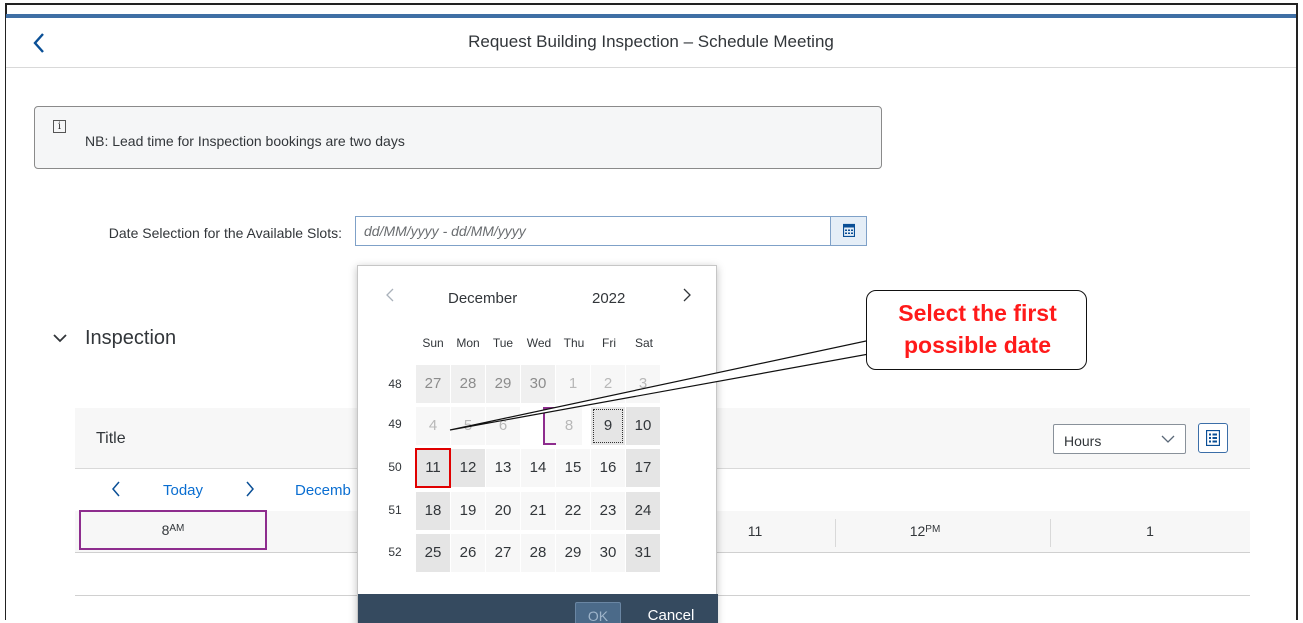 The image size is (1303, 623). I want to click on calendar-day: 24, so click(643, 511).